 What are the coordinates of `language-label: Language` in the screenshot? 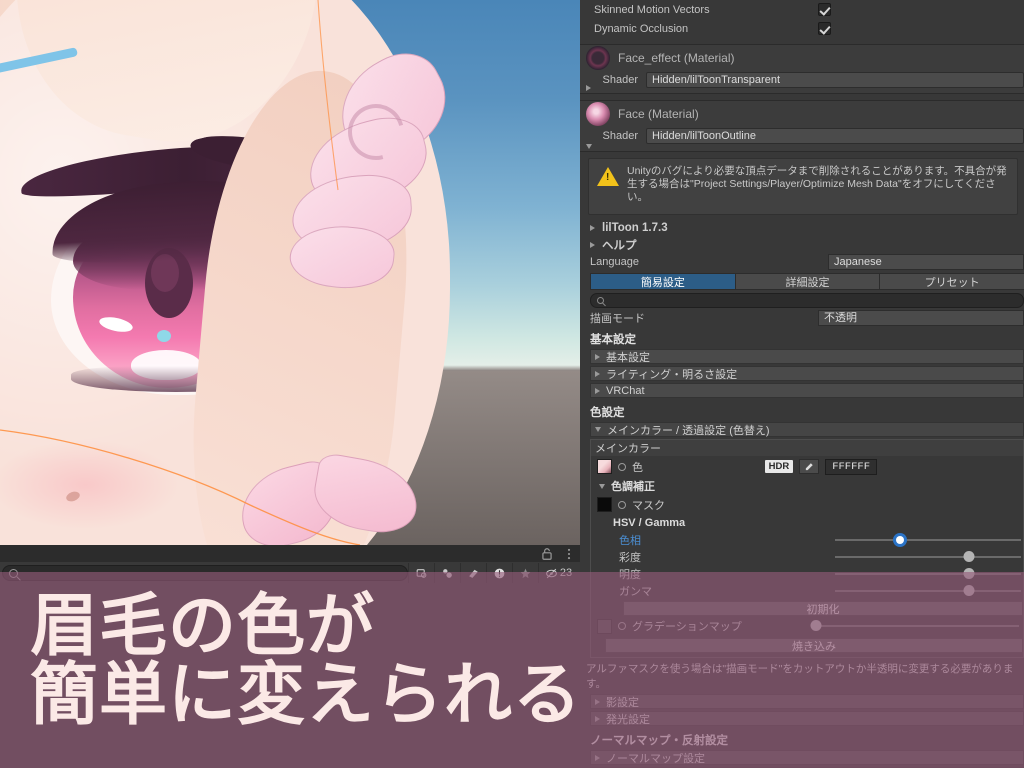 It's located at (614, 262).